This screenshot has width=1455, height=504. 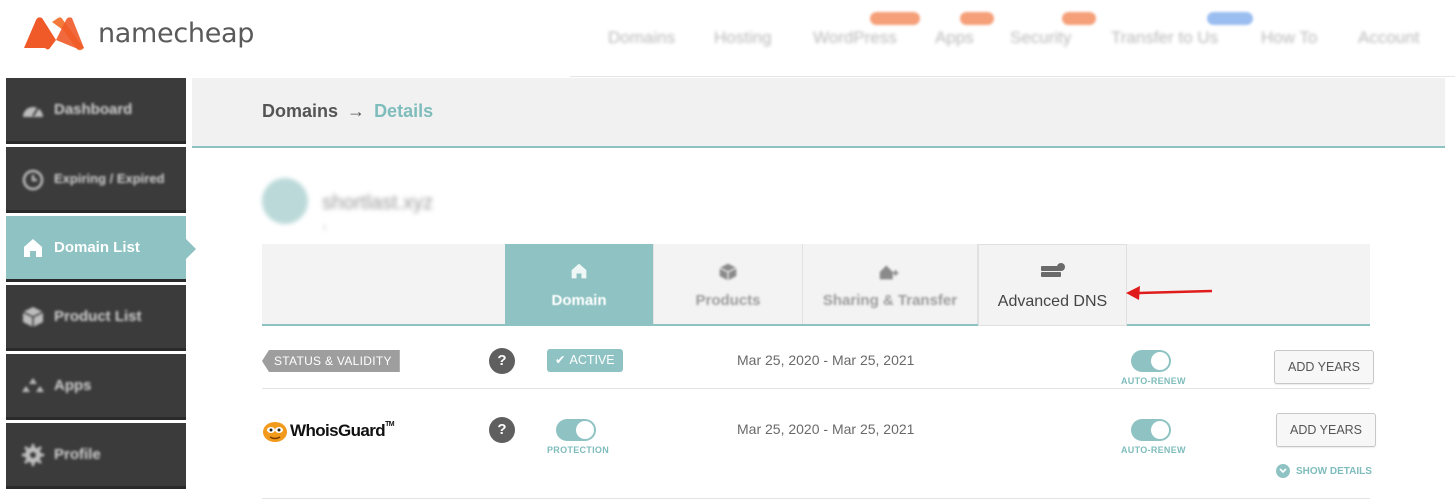 What do you see at coordinates (826, 429) in the screenshot?
I see `whoisguard-dates: Mar 25, 2020 - Mar 25, 2021` at bounding box center [826, 429].